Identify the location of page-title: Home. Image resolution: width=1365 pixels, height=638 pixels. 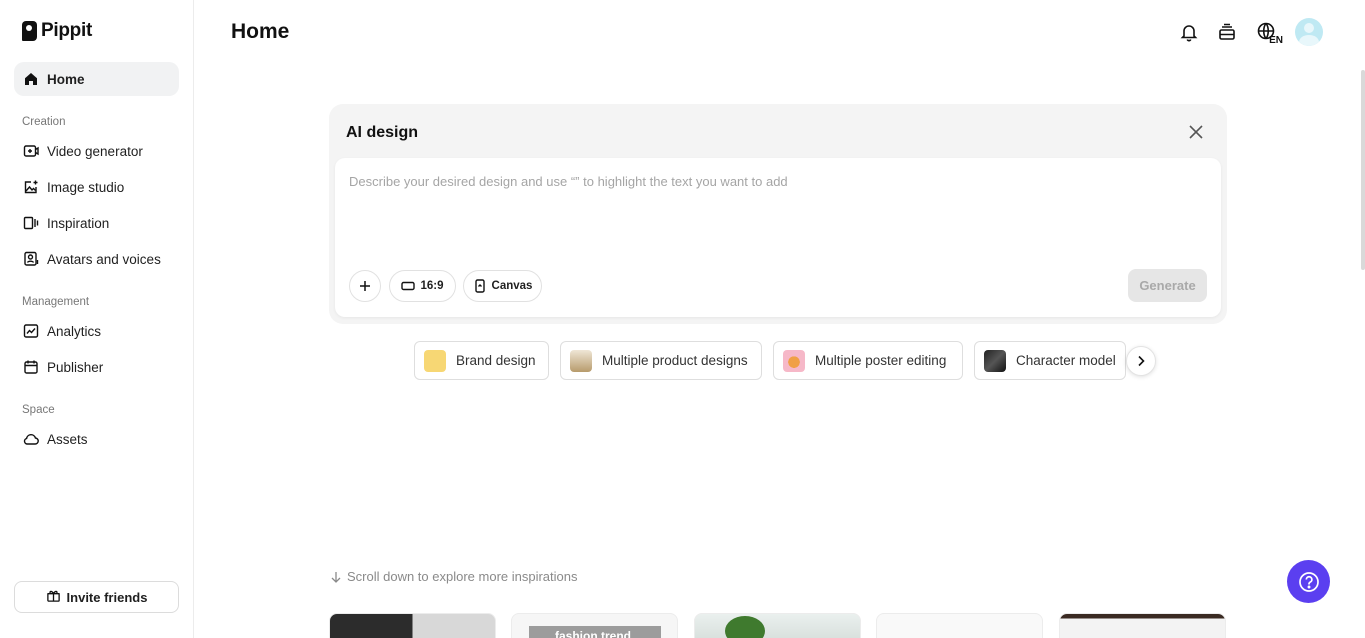
(260, 31).